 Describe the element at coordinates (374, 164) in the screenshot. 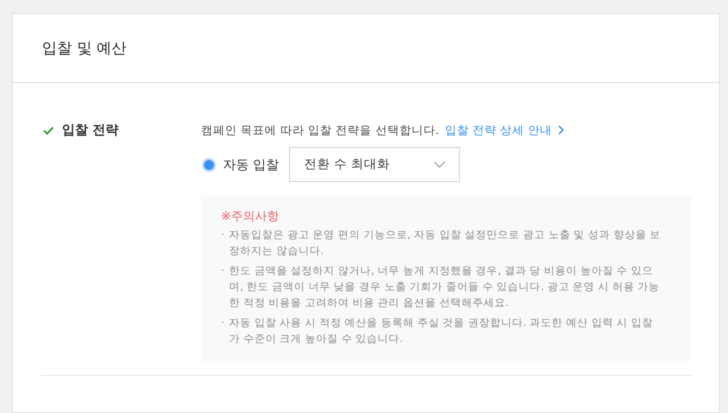

I see `strategy-dropdown: 전환 수 최대화` at that location.